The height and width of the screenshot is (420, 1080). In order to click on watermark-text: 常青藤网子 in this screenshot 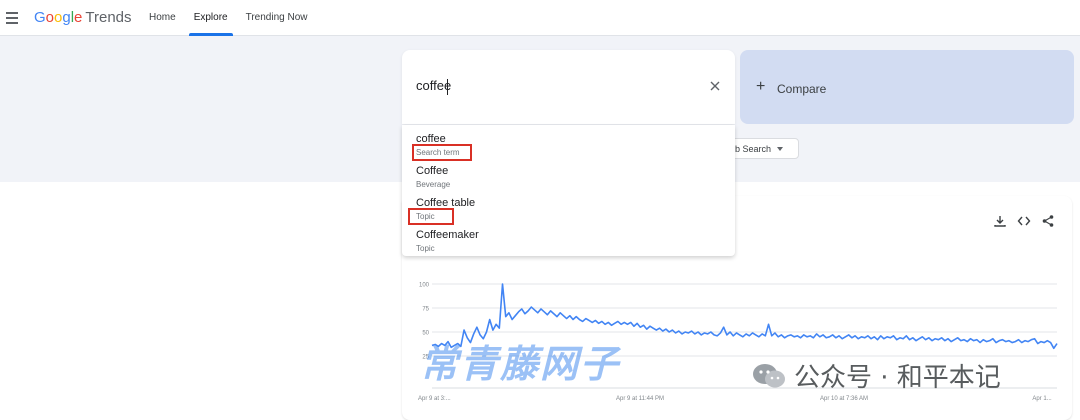, I will do `click(520, 364)`.